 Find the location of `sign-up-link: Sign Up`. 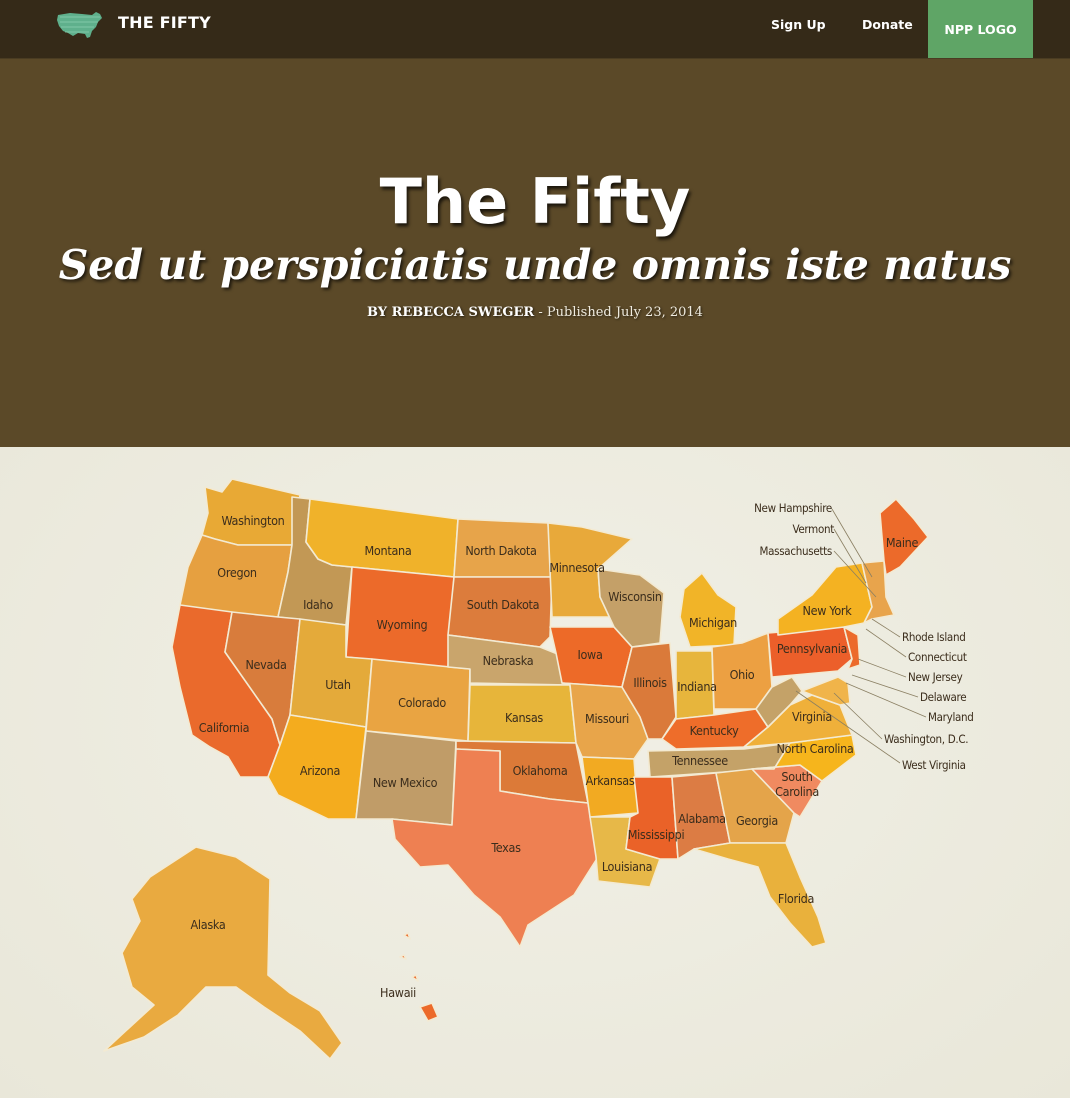

sign-up-link: Sign Up is located at coordinates (798, 24).